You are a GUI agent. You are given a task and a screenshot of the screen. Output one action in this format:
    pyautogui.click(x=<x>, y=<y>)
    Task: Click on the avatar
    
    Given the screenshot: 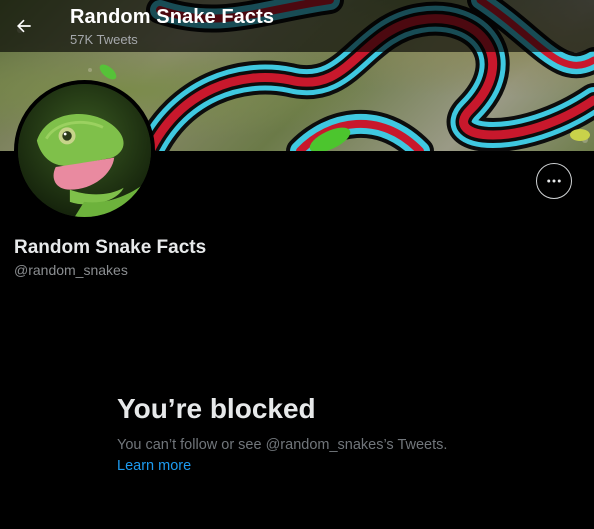 What is the action you would take?
    pyautogui.click(x=84, y=150)
    